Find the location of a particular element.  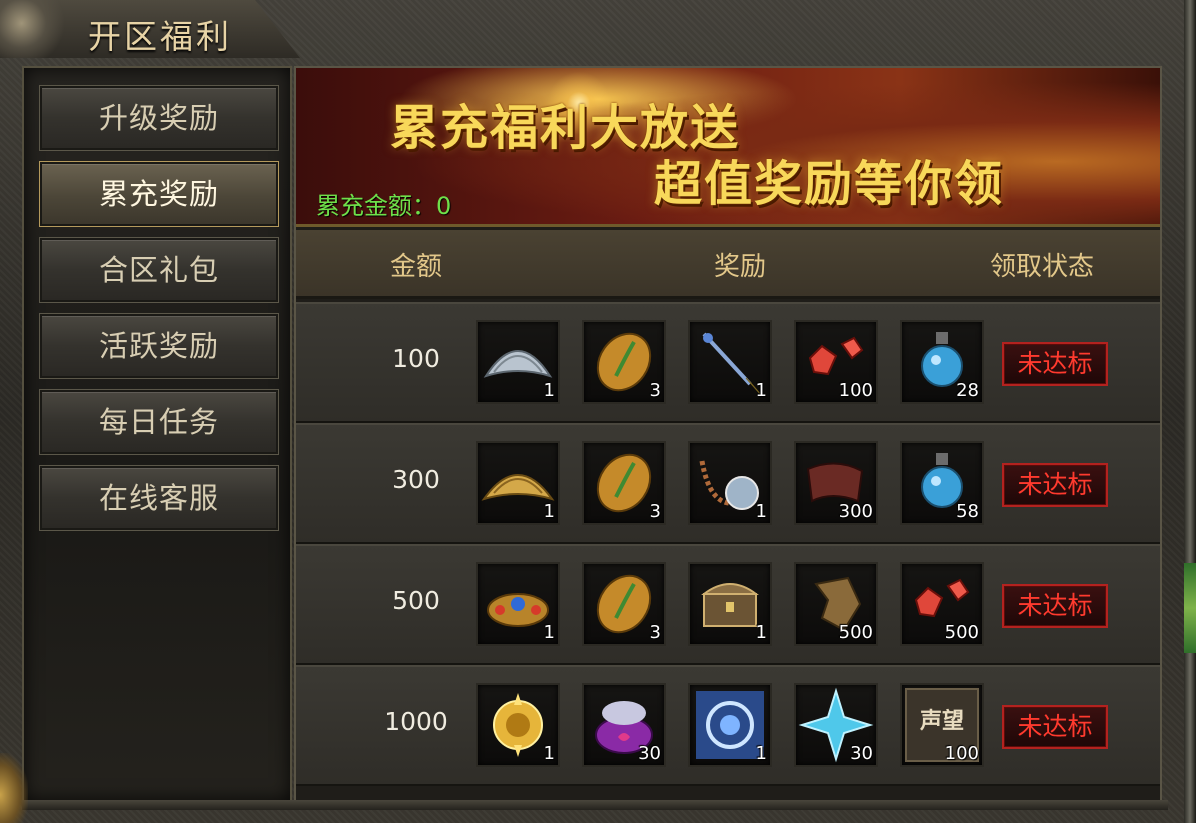

reward-row: 300 1 3 1 300 58 未达标 is located at coordinates (728, 483).